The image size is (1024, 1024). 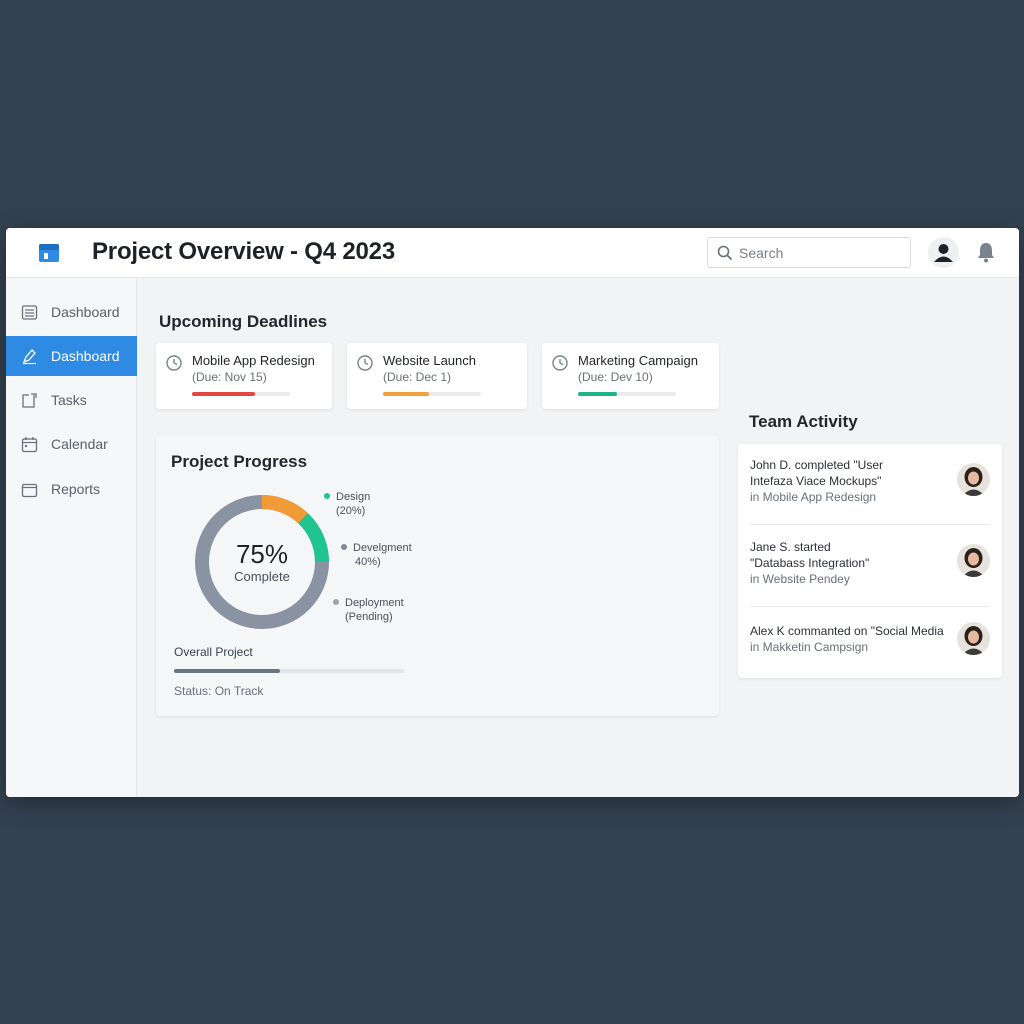 What do you see at coordinates (382, 548) in the screenshot?
I see `legend-name: Develgment` at bounding box center [382, 548].